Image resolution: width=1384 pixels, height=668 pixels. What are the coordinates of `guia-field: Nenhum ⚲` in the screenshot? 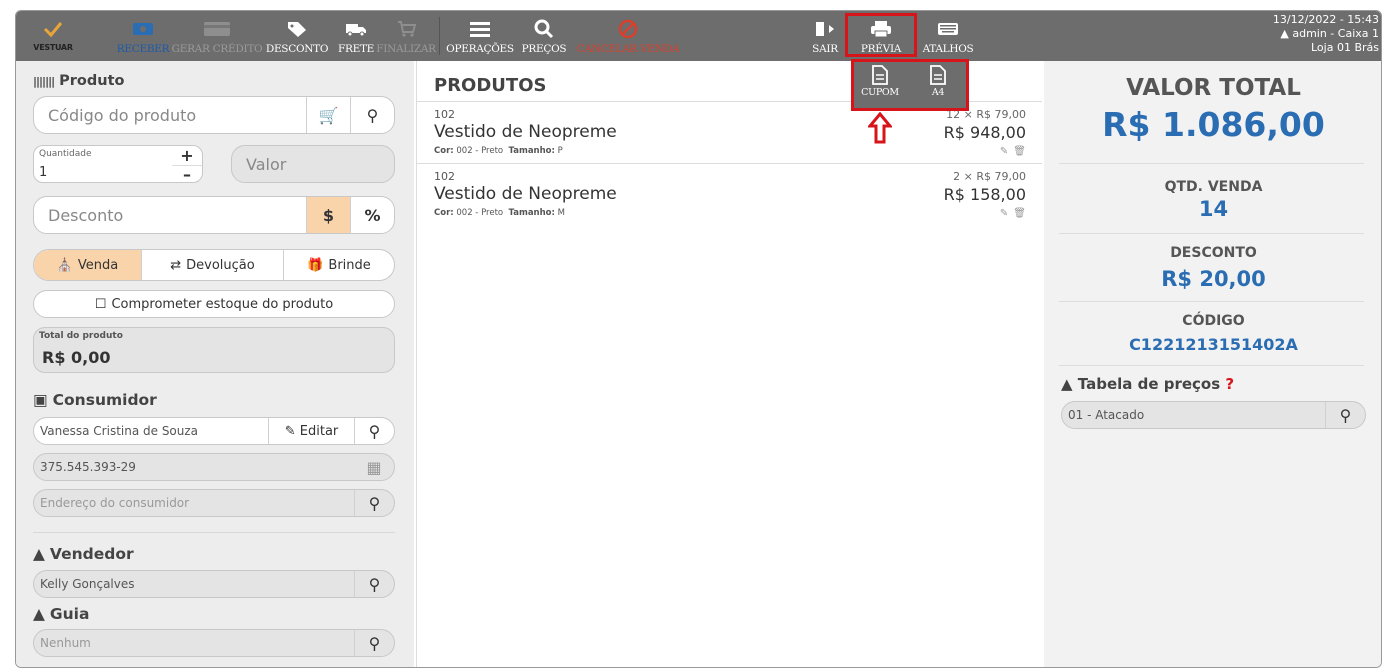 It's located at (214, 643).